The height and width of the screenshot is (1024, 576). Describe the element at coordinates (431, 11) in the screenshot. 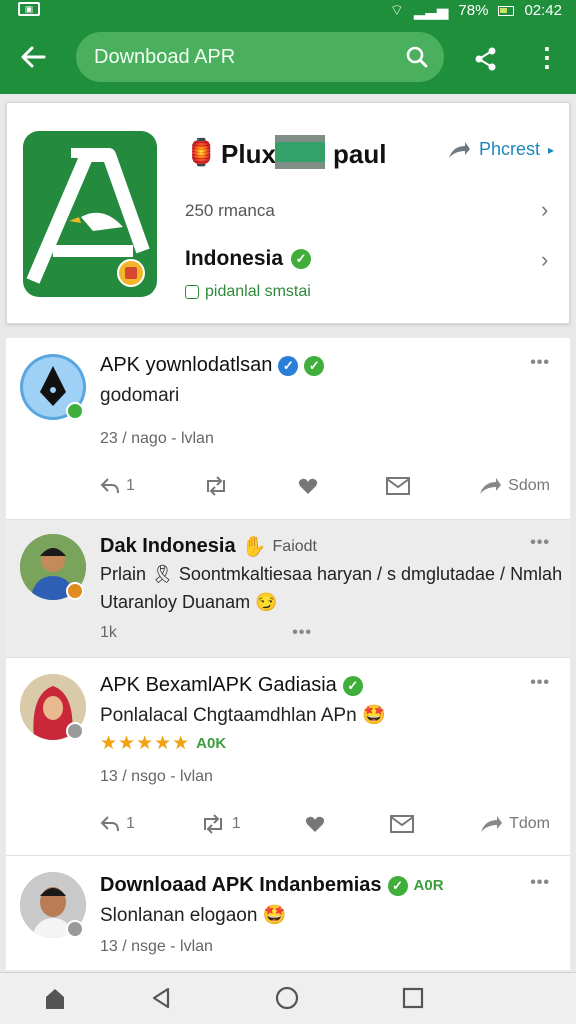

I see `signal-icon: ▂▃▅` at that location.